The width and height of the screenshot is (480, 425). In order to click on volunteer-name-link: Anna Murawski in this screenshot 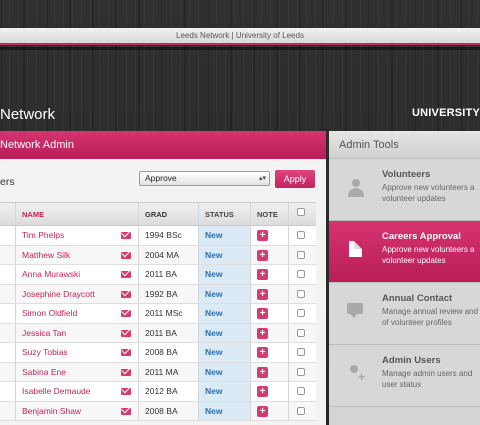, I will do `click(77, 274)`.